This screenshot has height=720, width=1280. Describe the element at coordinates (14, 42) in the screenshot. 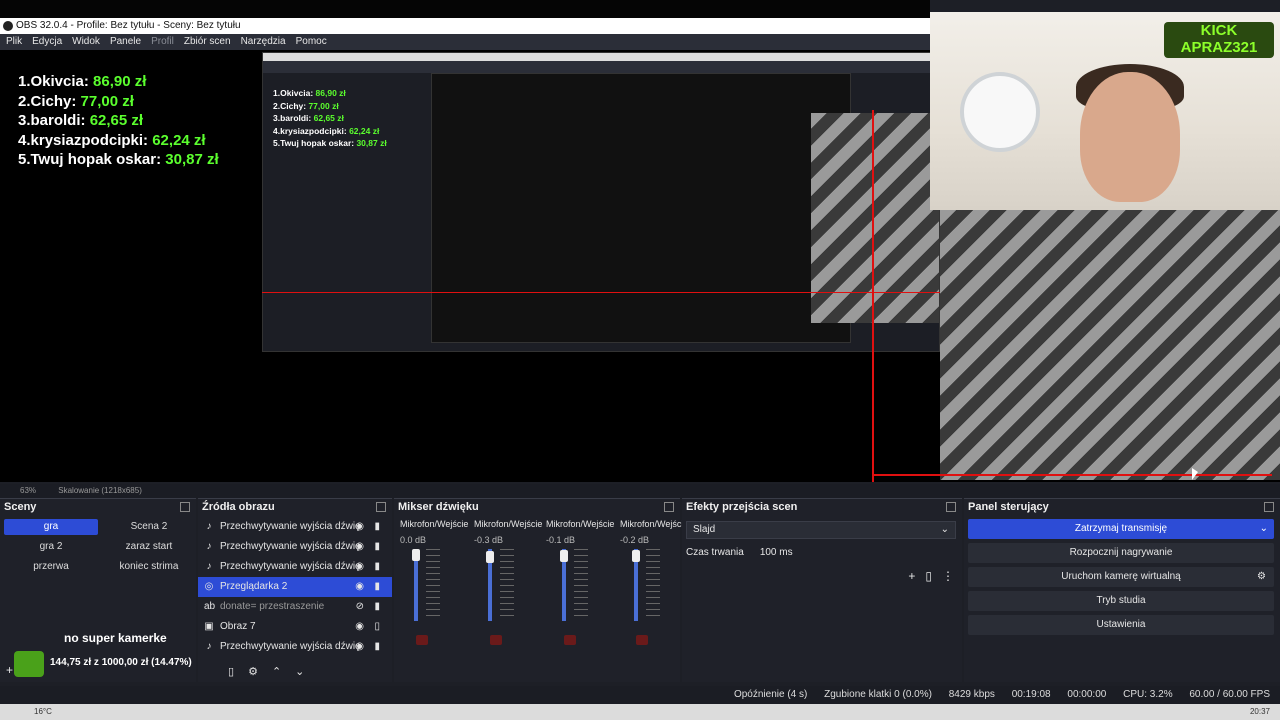

I see `menu-file: Plik` at that location.